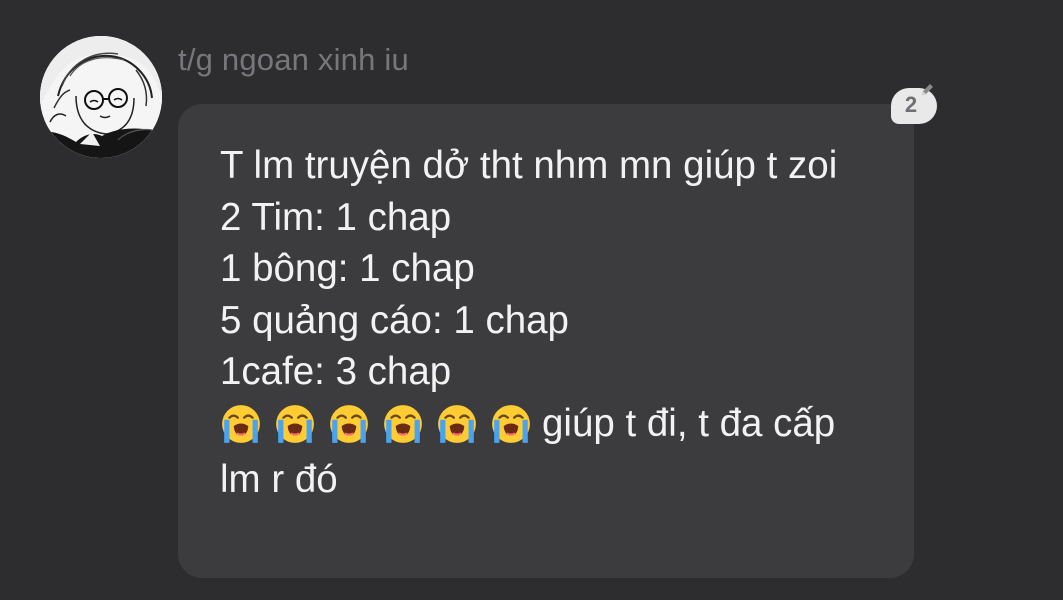 The height and width of the screenshot is (600, 1063). Describe the element at coordinates (376, 429) in the screenshot. I see `emoji-group` at that location.